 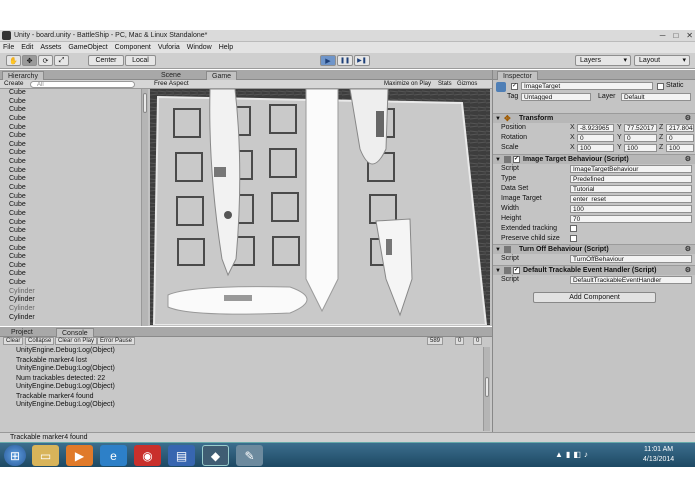 I want to click on console-scroll-thumb, so click(x=487, y=387).